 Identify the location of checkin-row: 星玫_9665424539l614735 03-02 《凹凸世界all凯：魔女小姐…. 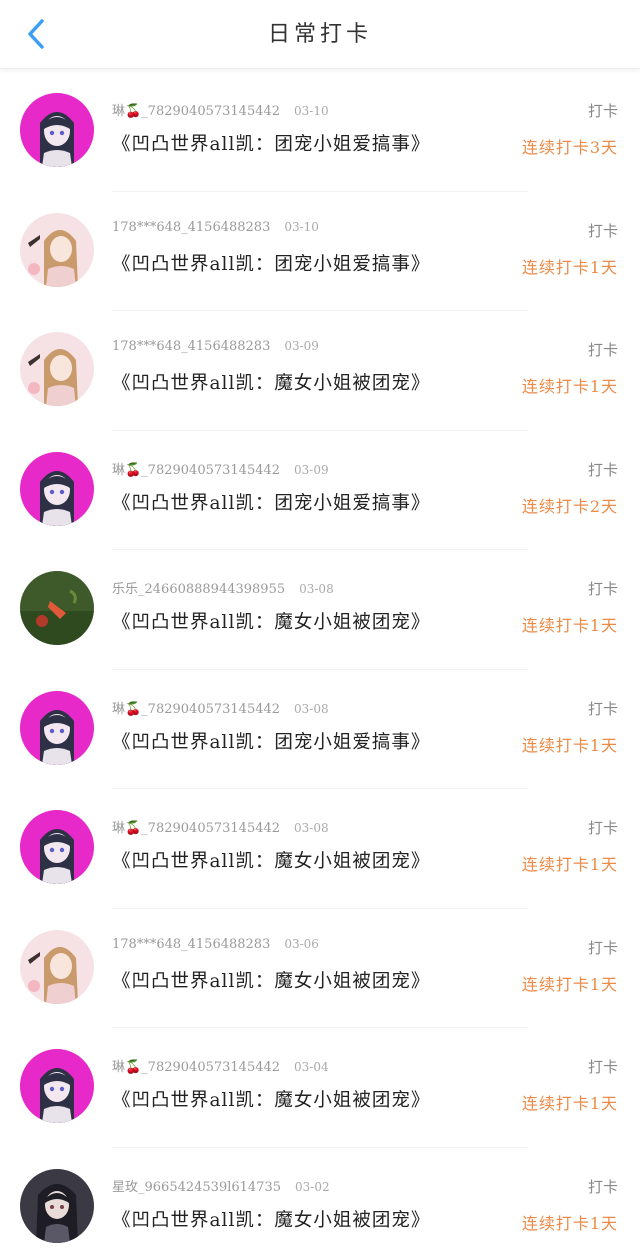
(320, 1202).